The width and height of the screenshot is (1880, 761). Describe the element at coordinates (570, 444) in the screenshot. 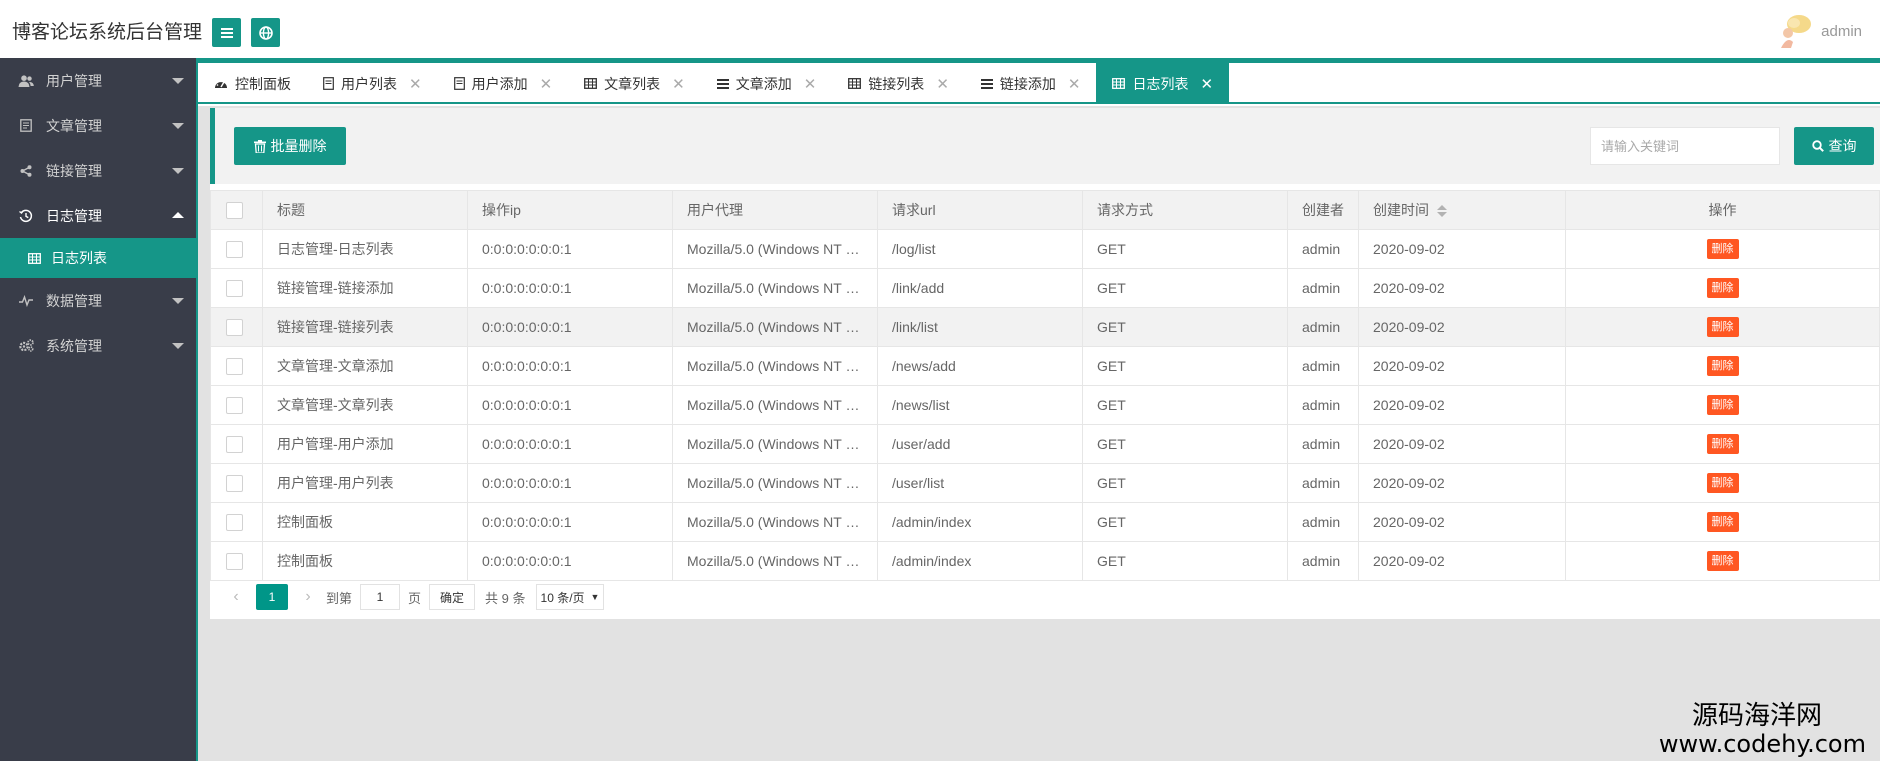

I see `cell-ip: 0:0:0:0:0:0:0:1` at that location.